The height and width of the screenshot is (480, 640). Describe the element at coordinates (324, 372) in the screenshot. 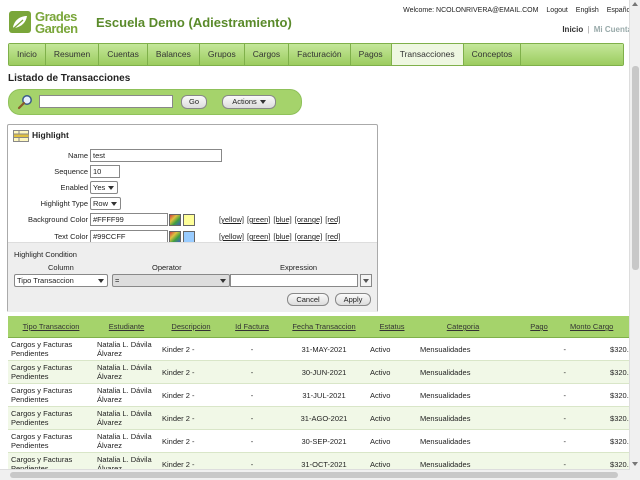

I see `cell-fecha: 30-JUN-2021` at that location.